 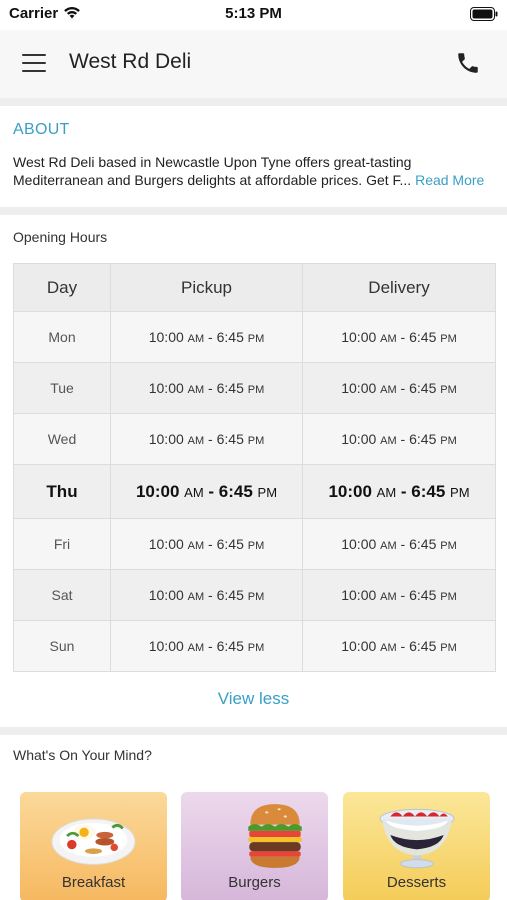 I want to click on table-row: Fri 10:00 AM - 6:45 PM 10:00 AM - 6:45 PM, so click(x=254, y=544).